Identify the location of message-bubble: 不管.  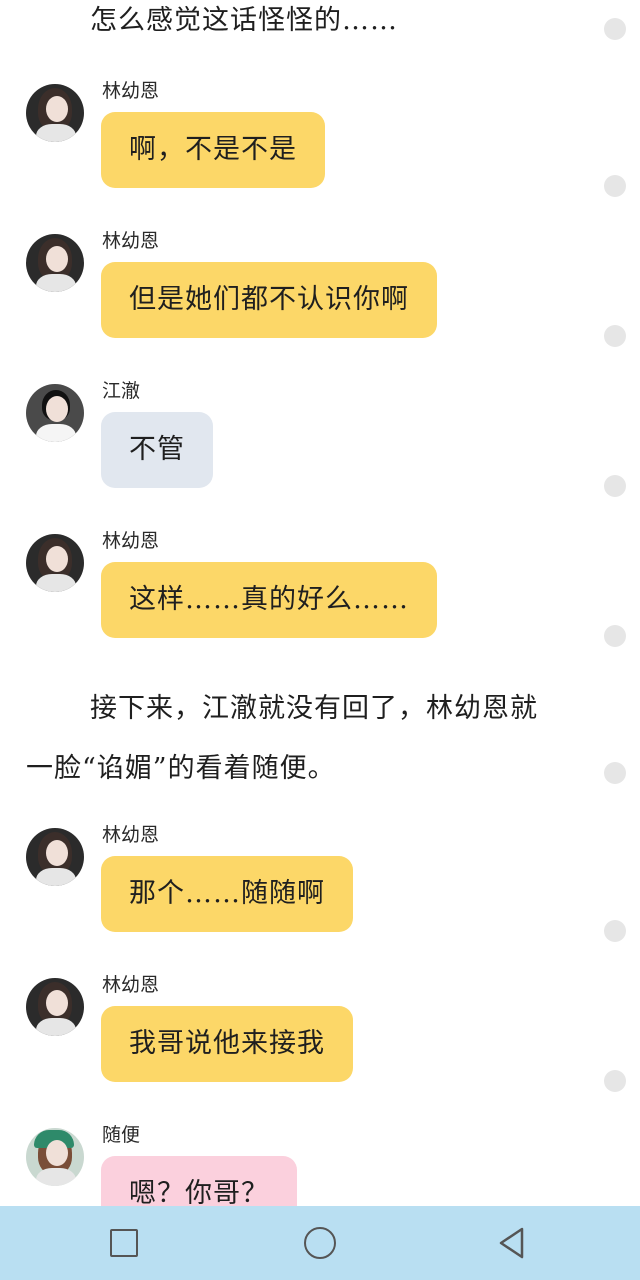
(157, 450).